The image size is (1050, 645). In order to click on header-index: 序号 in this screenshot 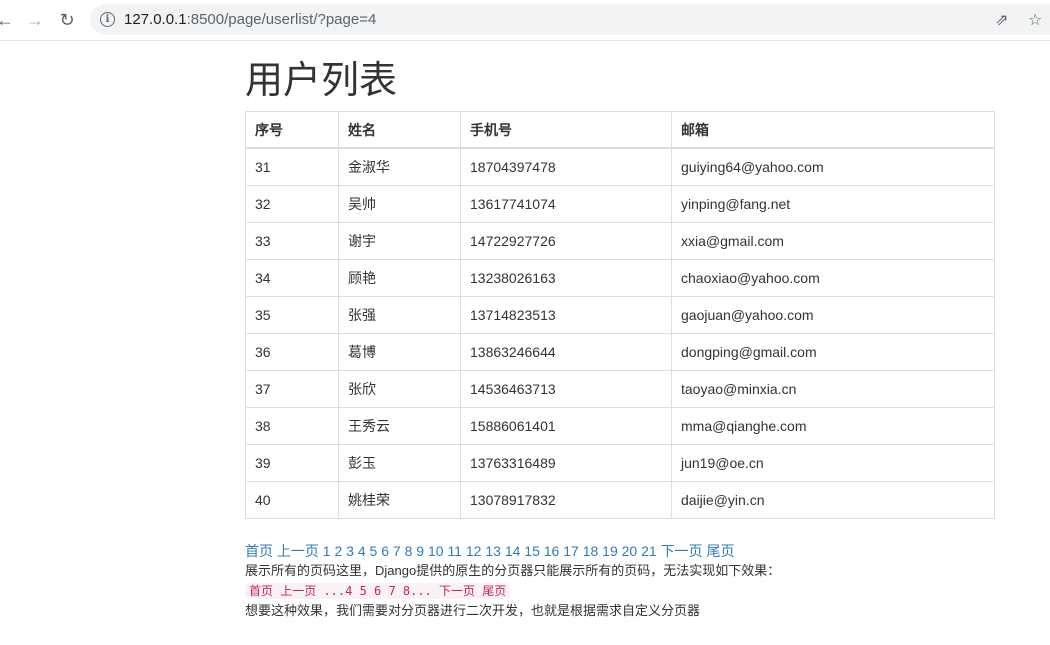, I will do `click(292, 130)`.